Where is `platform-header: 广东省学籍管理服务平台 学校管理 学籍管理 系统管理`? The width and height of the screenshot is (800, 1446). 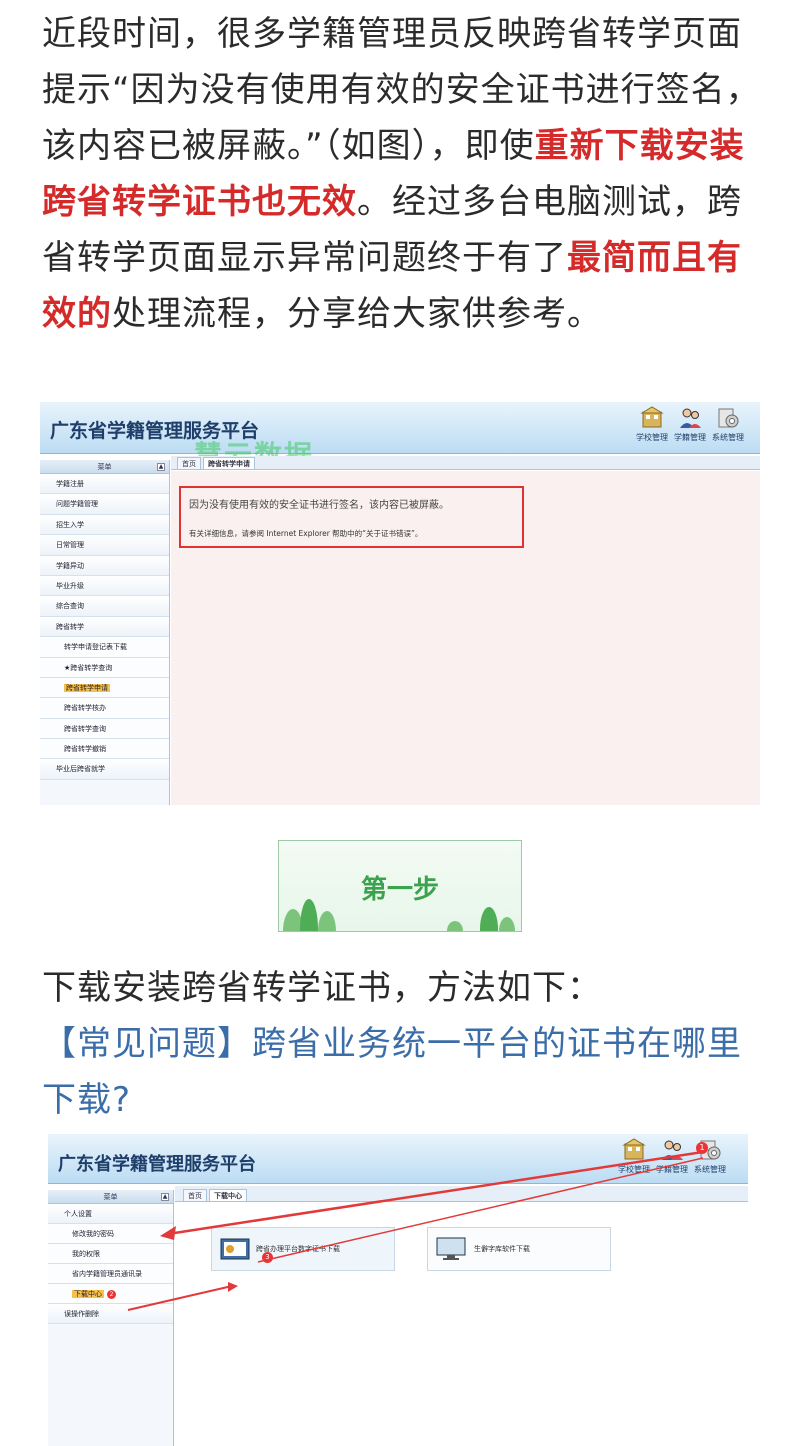
platform-header: 广东省学籍管理服务平台 学校管理 学籍管理 系统管理 is located at coordinates (400, 428).